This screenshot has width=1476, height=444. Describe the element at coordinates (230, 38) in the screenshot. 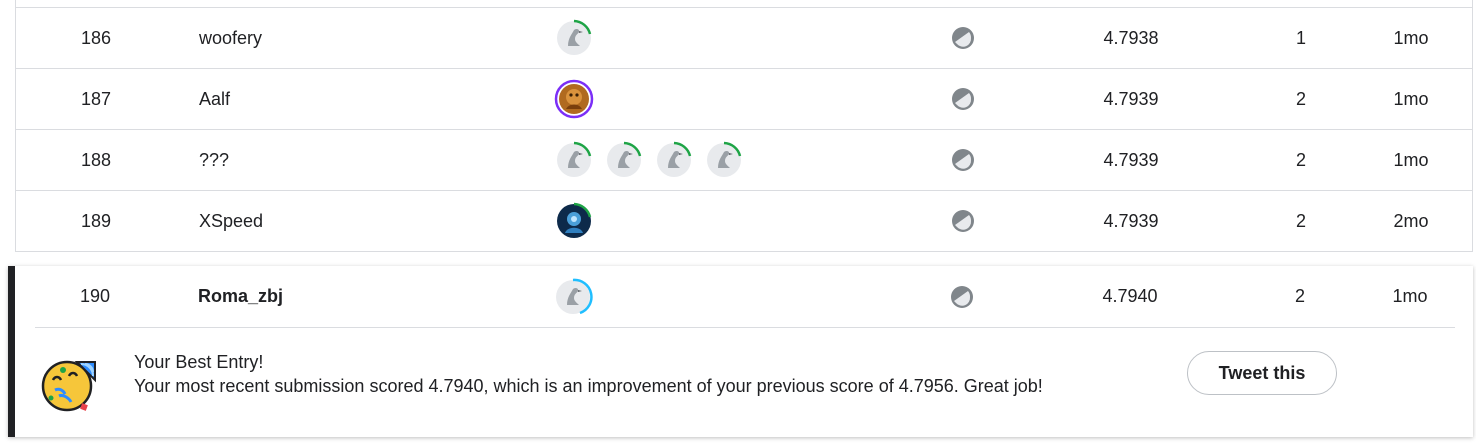

I see `team-name-link: woofery` at that location.